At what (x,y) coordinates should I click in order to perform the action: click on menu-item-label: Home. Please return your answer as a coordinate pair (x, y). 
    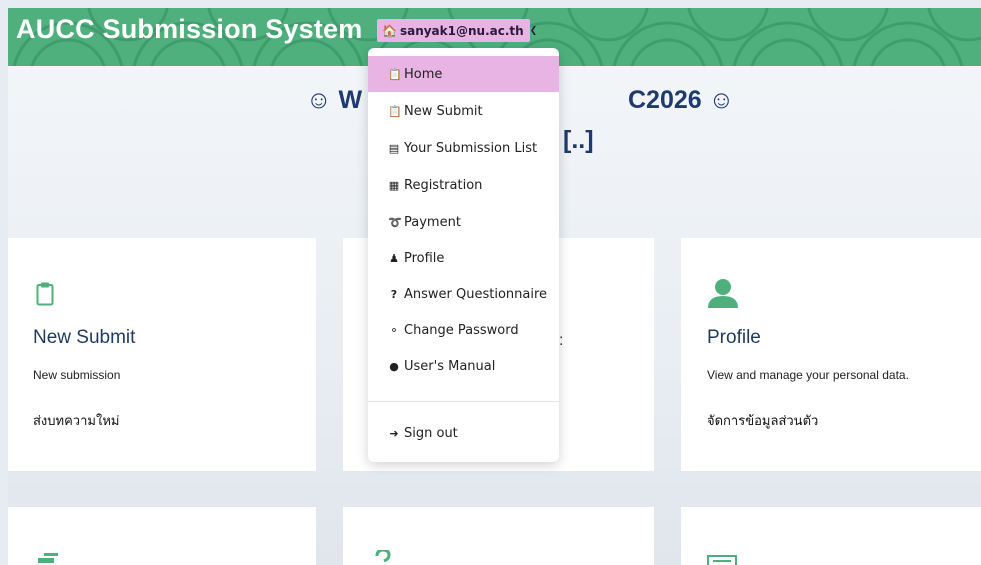
    Looking at the image, I should click on (423, 74).